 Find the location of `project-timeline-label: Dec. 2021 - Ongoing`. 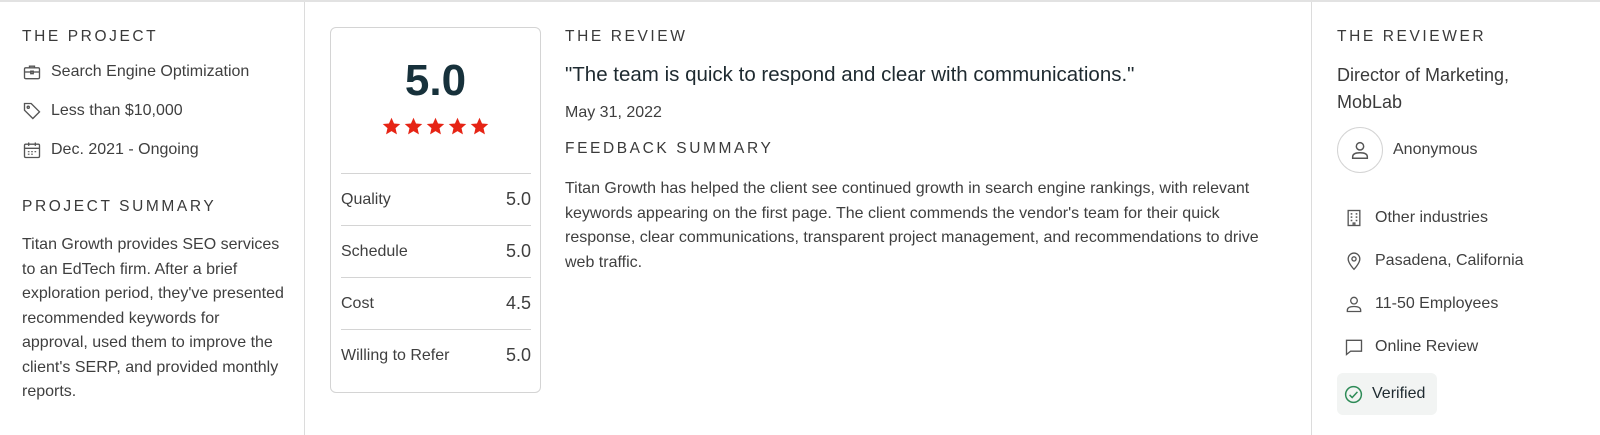

project-timeline-label: Dec. 2021 - Ongoing is located at coordinates (125, 149).